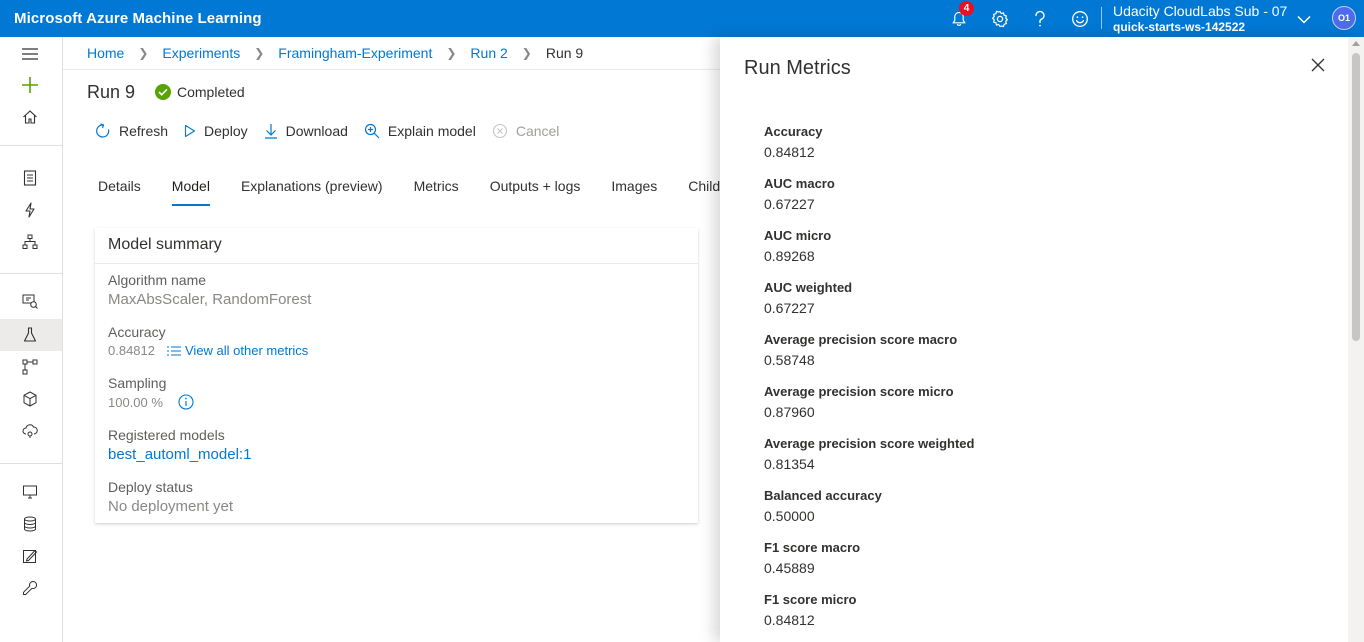  Describe the element at coordinates (372, 131) in the screenshot. I see `magnifier-icon` at that location.